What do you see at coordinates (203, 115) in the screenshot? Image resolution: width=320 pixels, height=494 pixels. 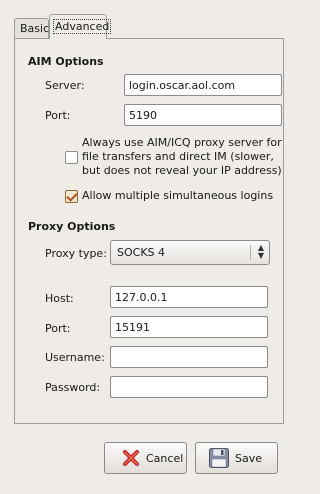 I see `aim-port-input` at bounding box center [203, 115].